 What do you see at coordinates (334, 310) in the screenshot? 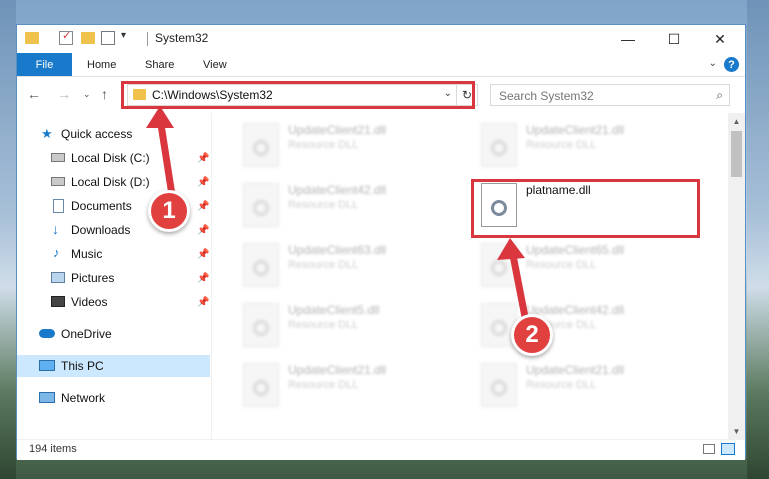
I see `file-name: UpdateClient5.dll` at bounding box center [334, 310].